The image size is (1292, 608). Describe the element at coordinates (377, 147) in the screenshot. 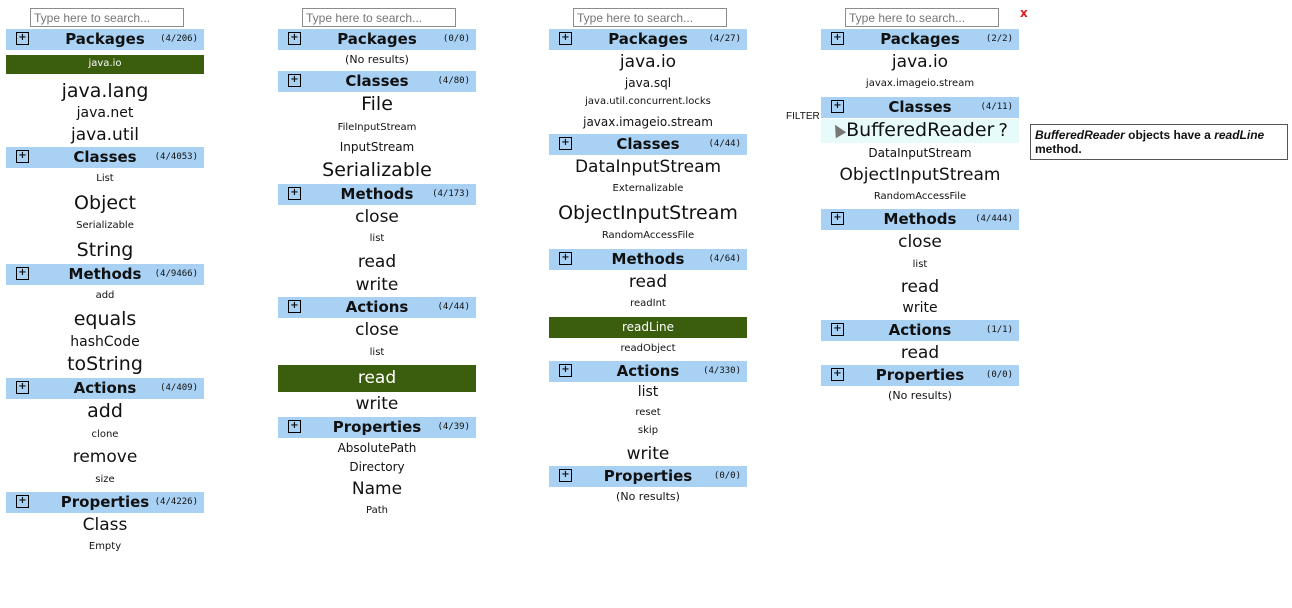

I see `result-item: InputStream` at that location.